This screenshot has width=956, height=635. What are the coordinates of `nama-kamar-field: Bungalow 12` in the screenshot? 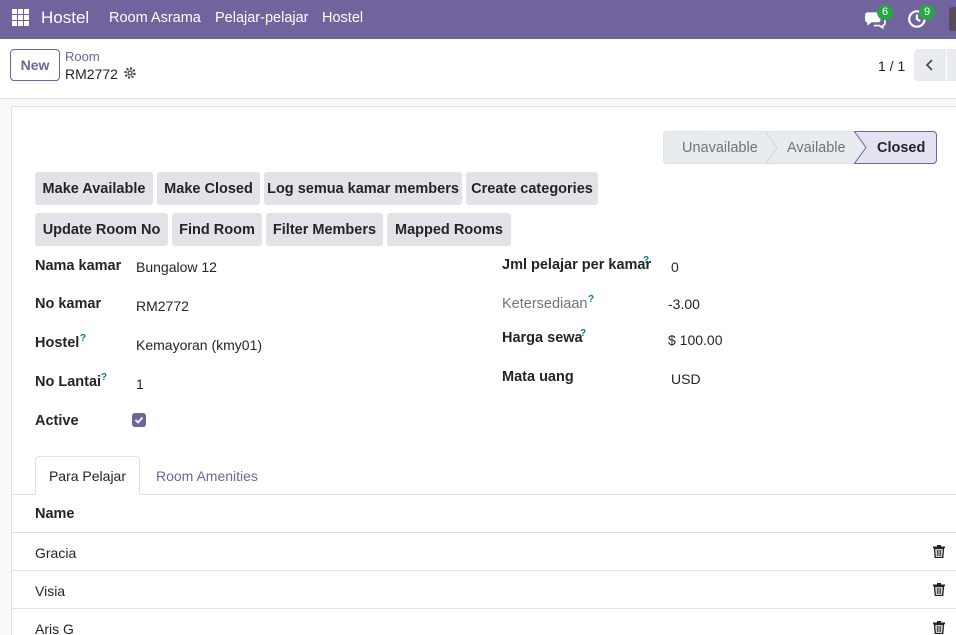 It's located at (176, 267).